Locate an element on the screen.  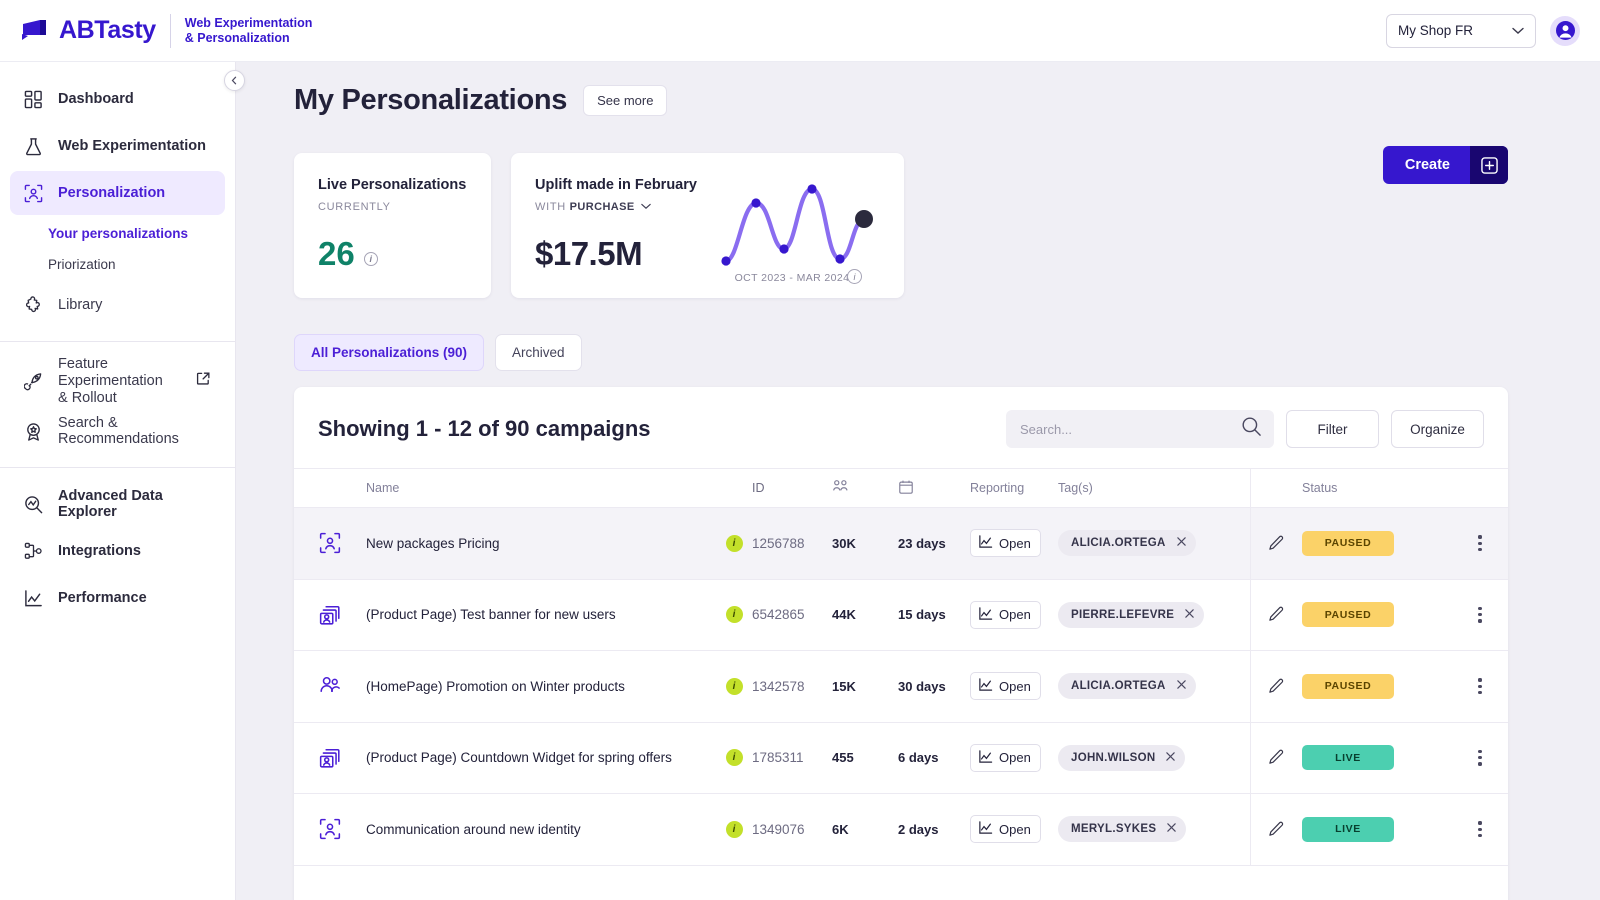
create-button: Create is located at coordinates (1445, 165).